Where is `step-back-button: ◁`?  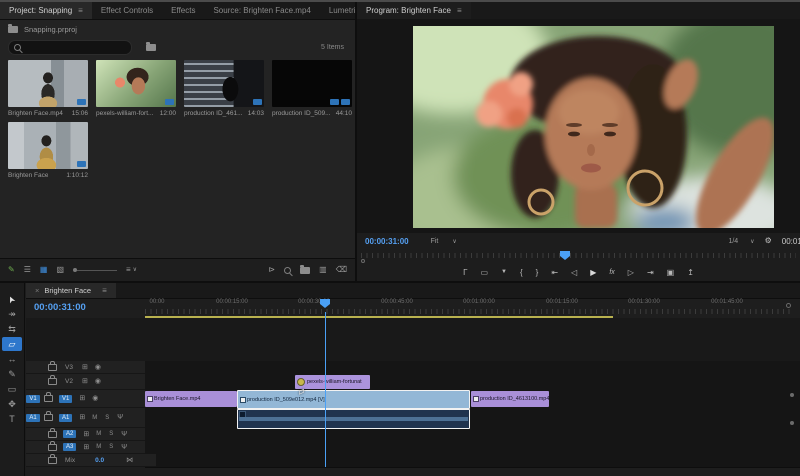
step-back-button: ◁ is located at coordinates (574, 272).